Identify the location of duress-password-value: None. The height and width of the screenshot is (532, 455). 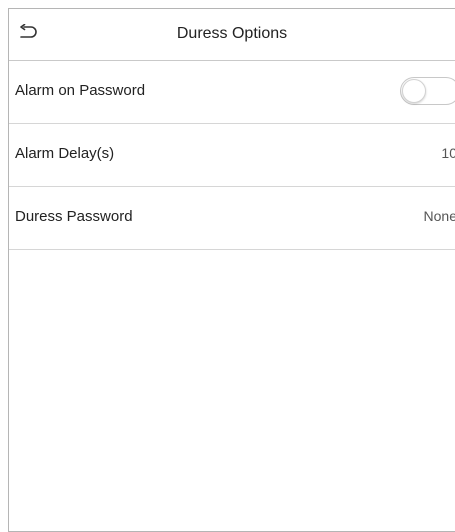
(439, 216).